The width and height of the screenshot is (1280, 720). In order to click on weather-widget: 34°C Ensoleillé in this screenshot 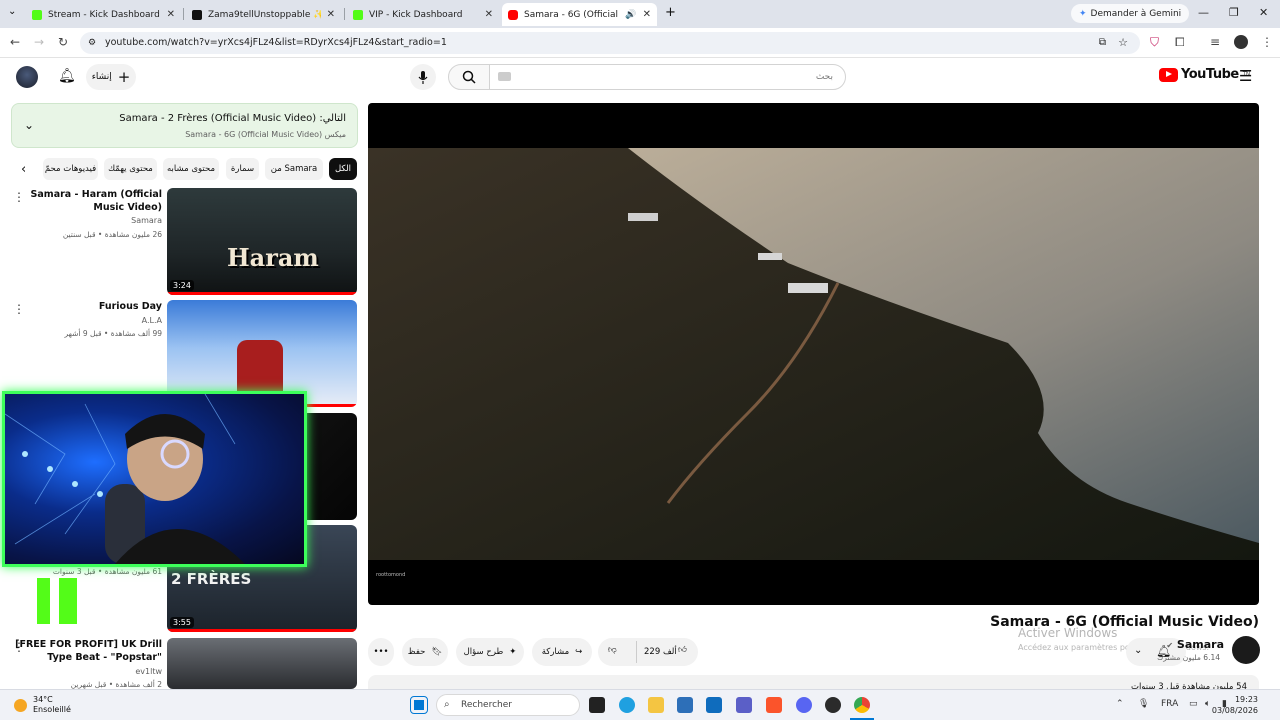, I will do `click(42, 705)`.